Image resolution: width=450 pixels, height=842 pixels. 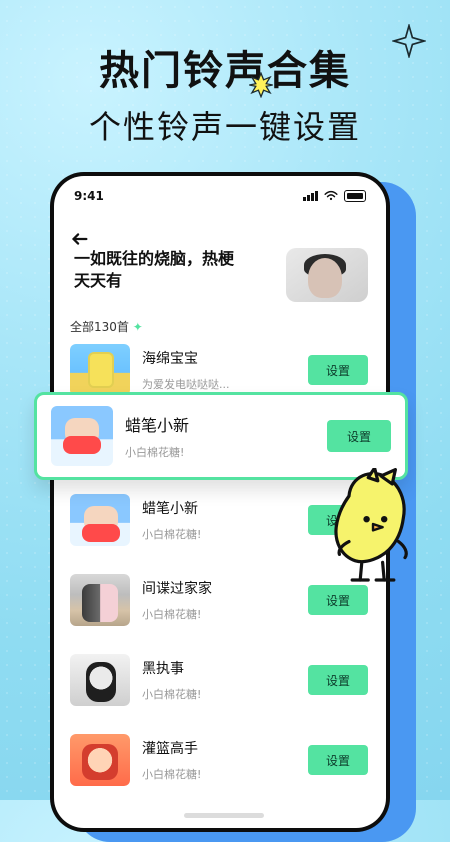 What do you see at coordinates (170, 509) in the screenshot?
I see `list-item-title: 蜡笔小新` at bounding box center [170, 509].